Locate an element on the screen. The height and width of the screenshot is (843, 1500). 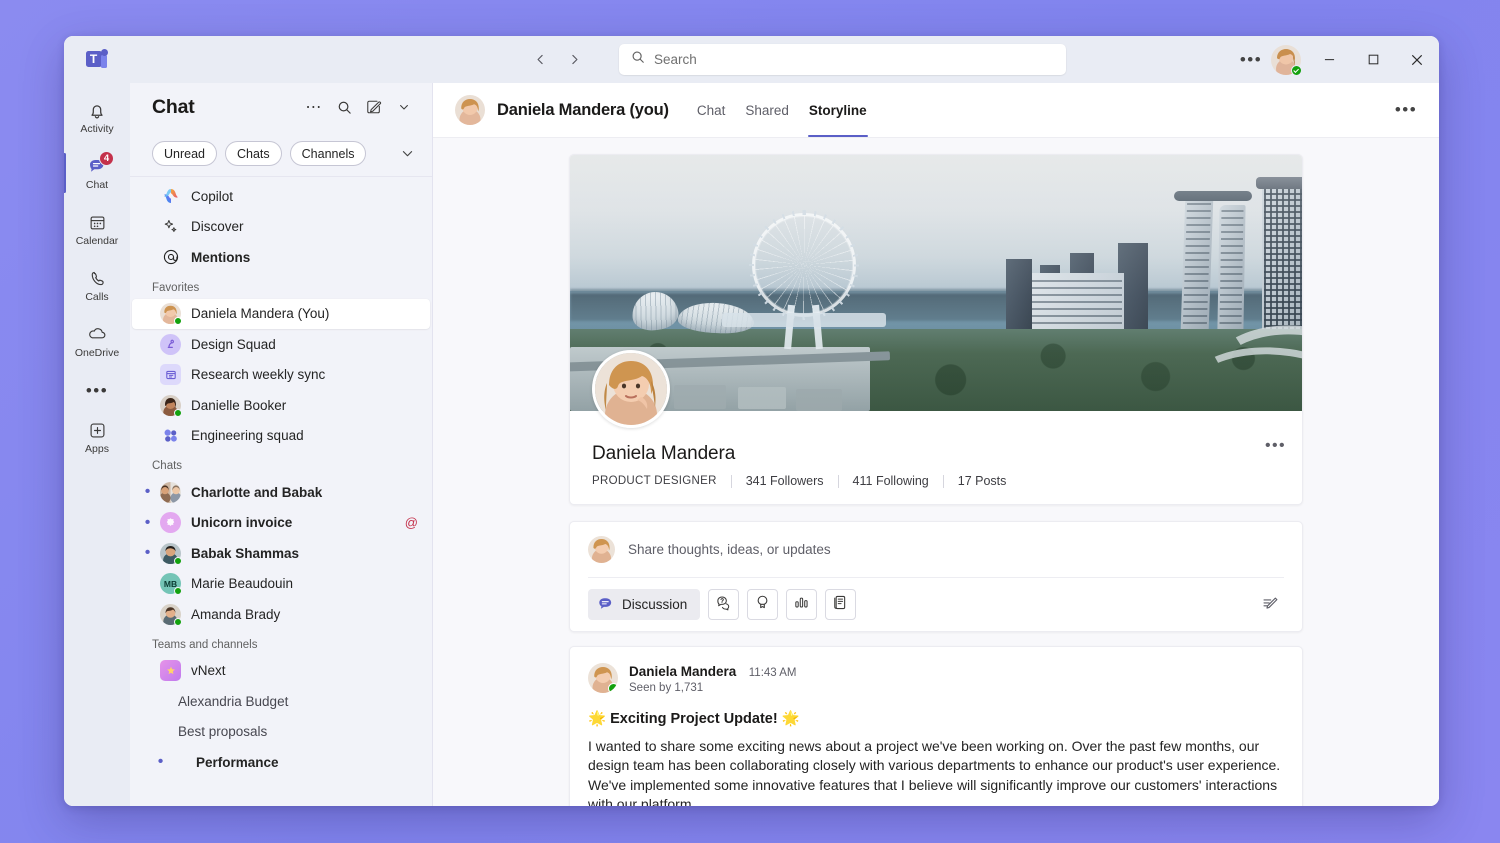
search-input: Search is located at coordinates (675, 59).